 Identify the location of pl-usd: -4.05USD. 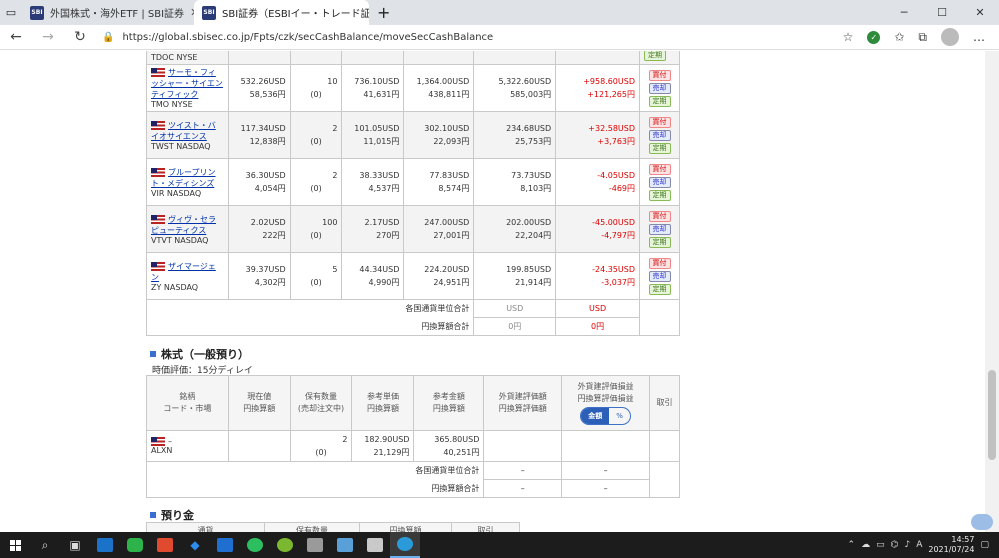
(616, 175).